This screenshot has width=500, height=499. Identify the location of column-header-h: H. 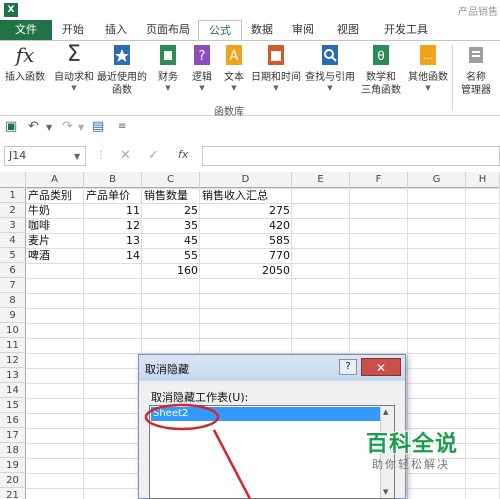
(483, 180).